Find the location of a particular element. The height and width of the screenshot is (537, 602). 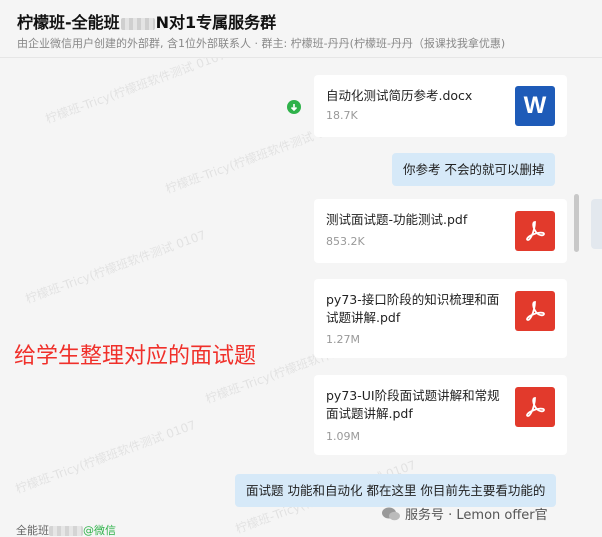

red-annotation-text: 给学生整理对应的面试题 is located at coordinates (135, 356).